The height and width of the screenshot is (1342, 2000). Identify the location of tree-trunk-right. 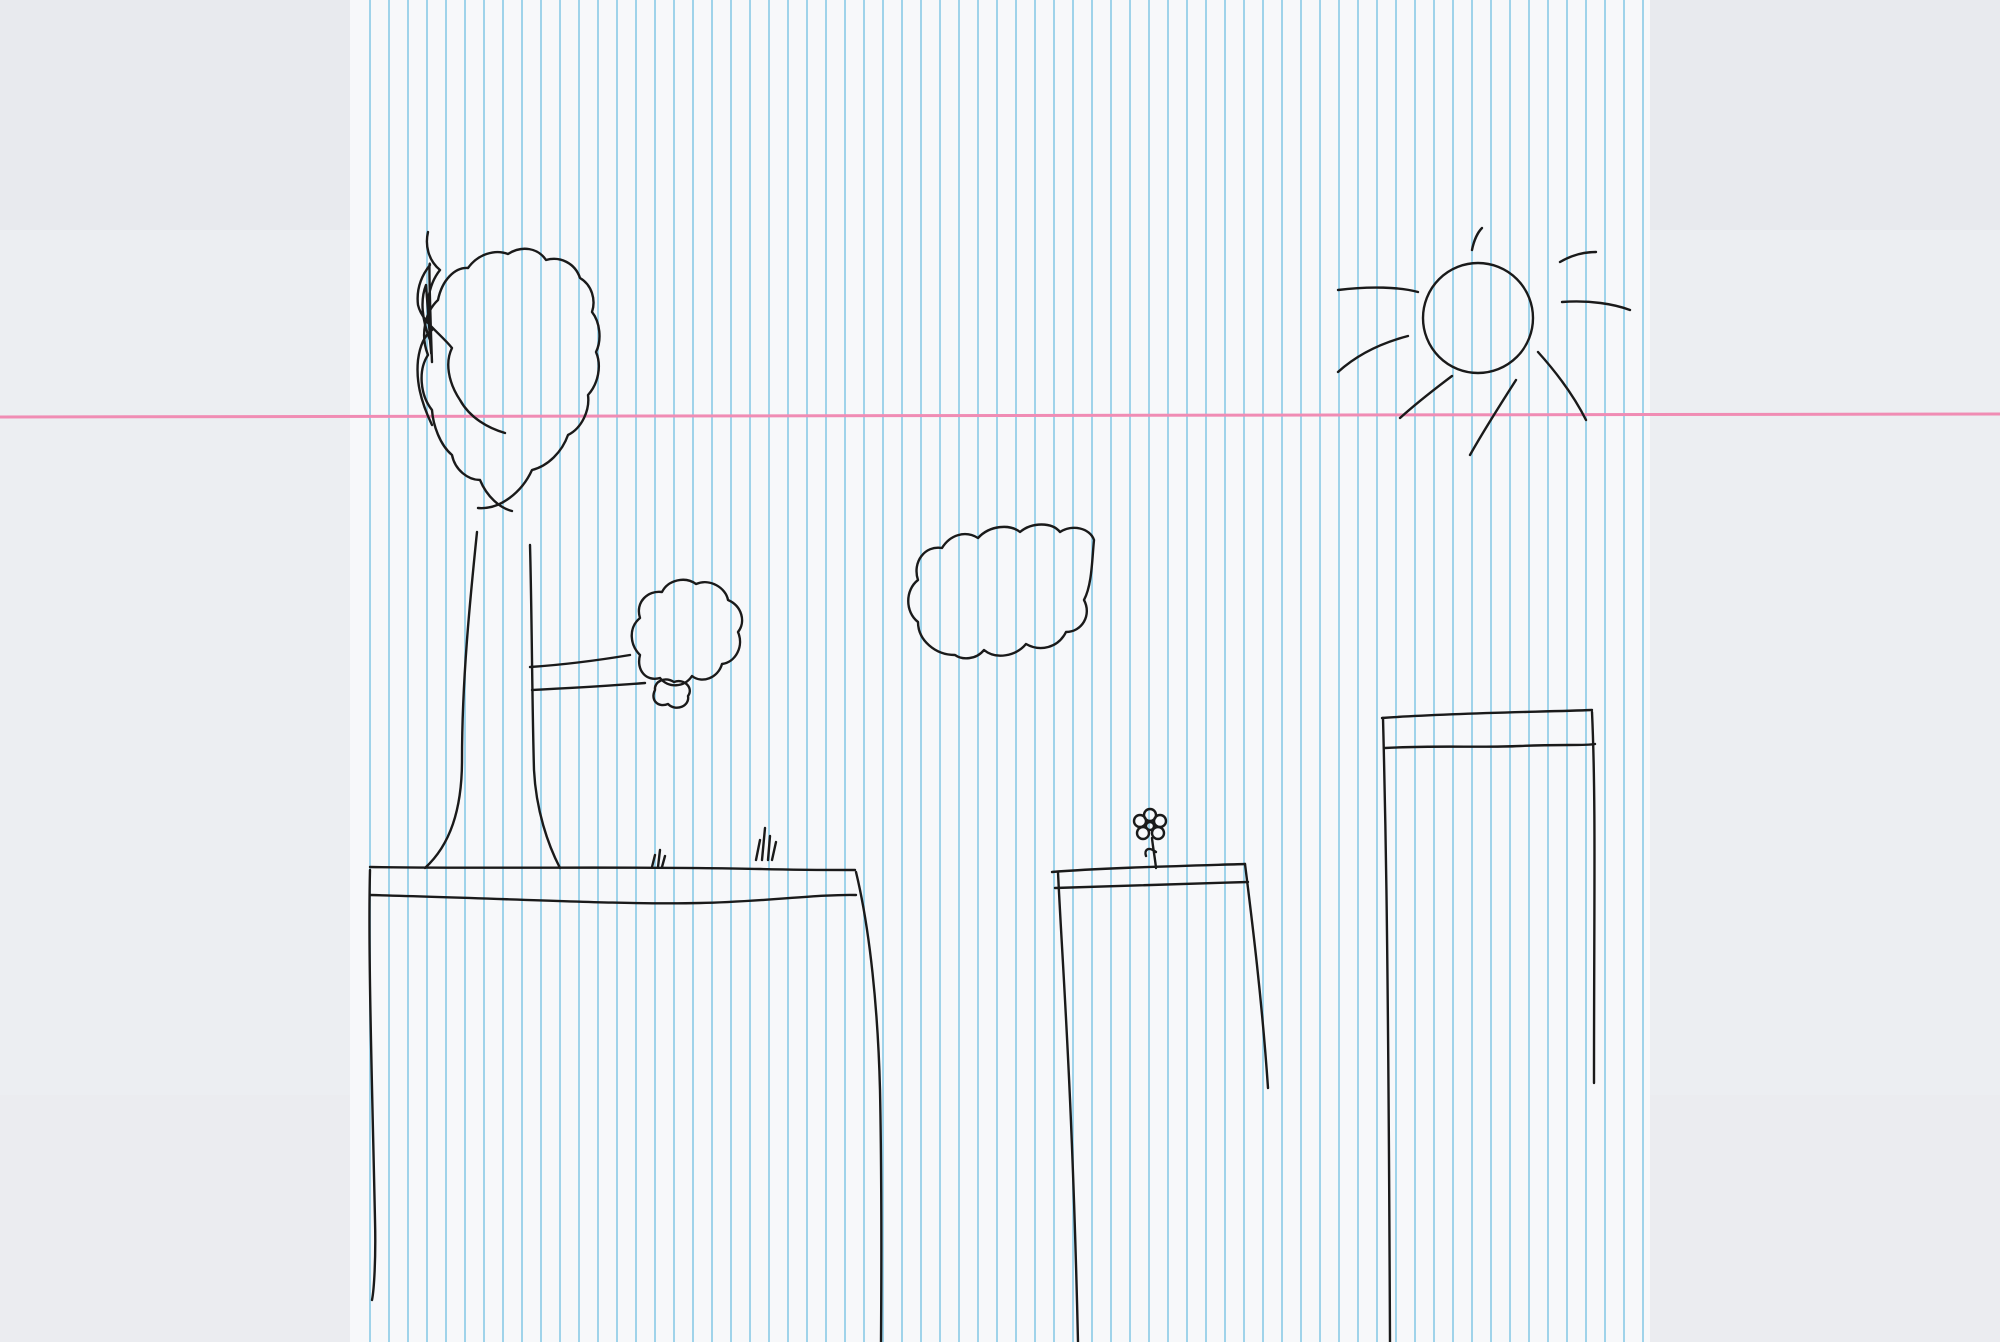
(545, 706).